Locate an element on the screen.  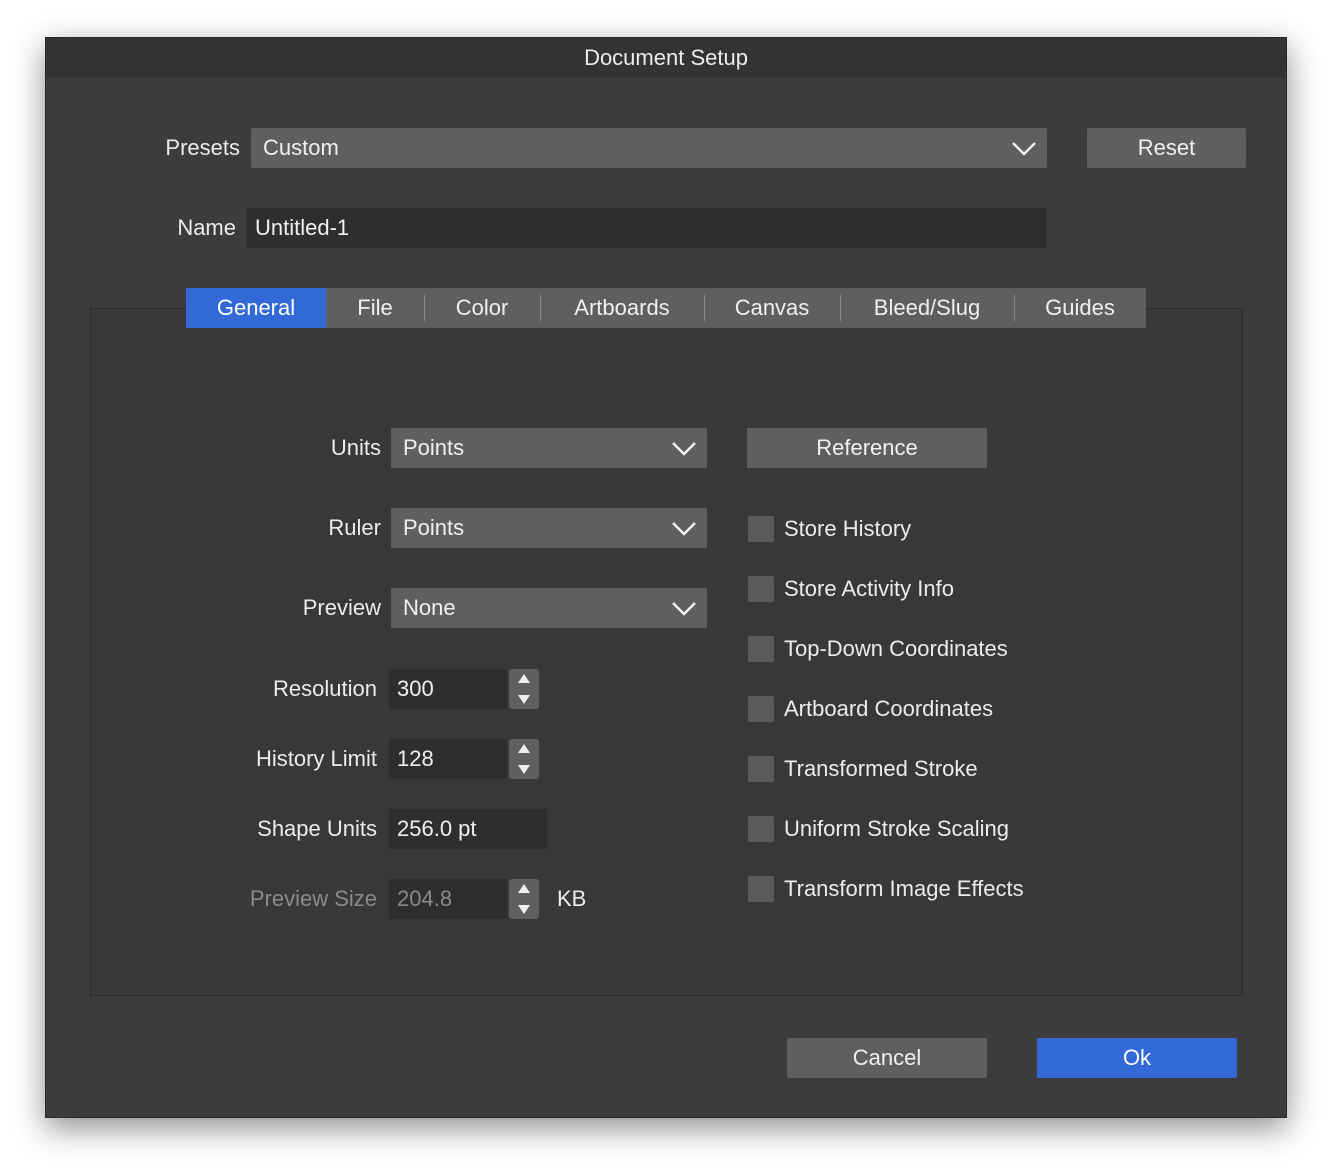
preview-size-stepper is located at coordinates (524, 899).